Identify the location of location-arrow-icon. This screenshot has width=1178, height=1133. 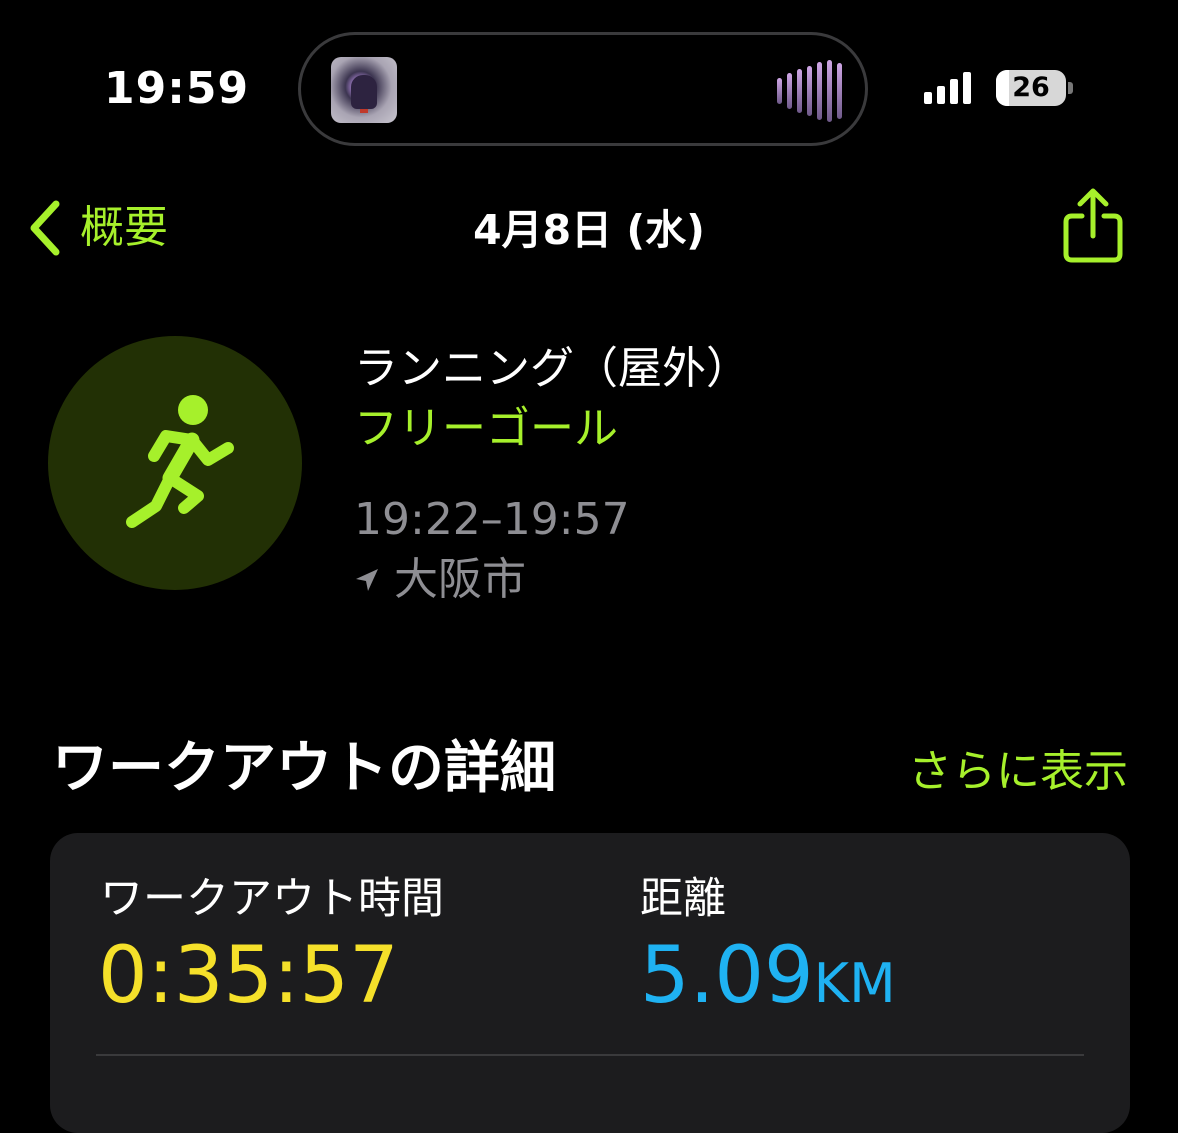
(367, 580).